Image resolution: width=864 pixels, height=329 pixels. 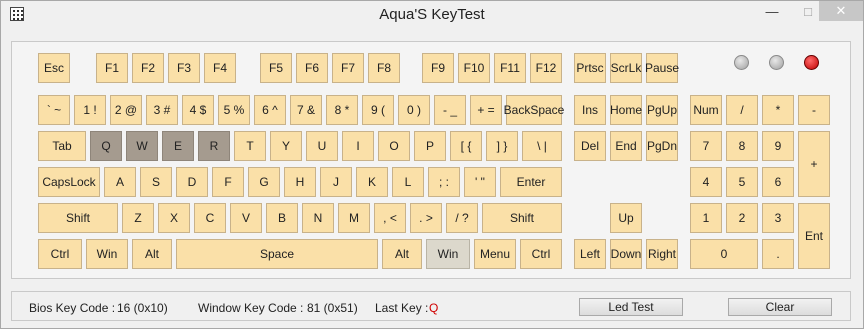 I want to click on key-w: W, so click(x=142, y=146).